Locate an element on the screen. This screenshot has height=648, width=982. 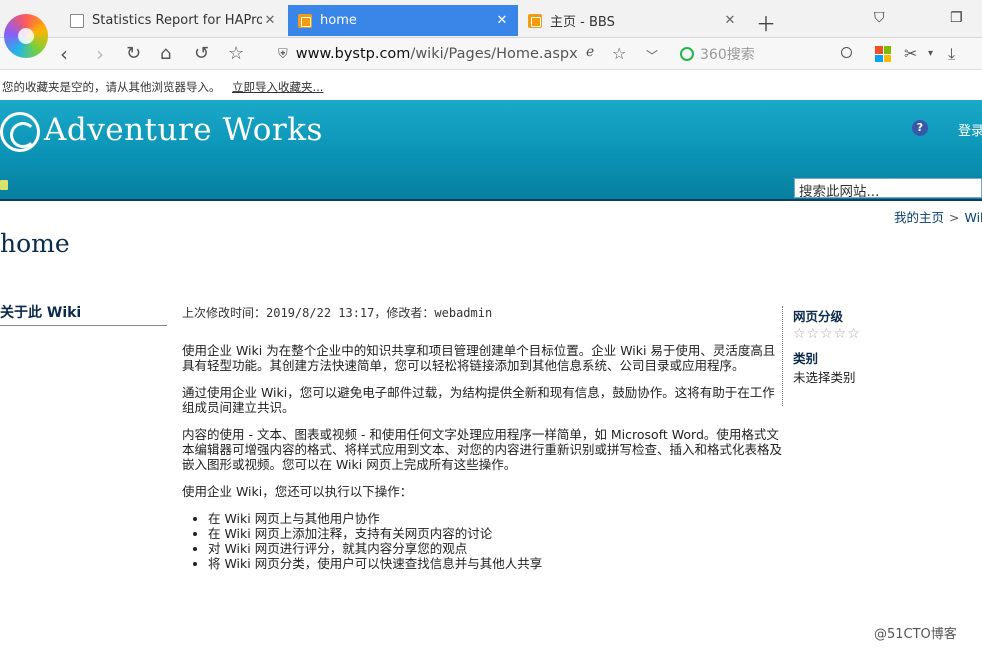
category-heading: 类别 is located at coordinates (806, 358).